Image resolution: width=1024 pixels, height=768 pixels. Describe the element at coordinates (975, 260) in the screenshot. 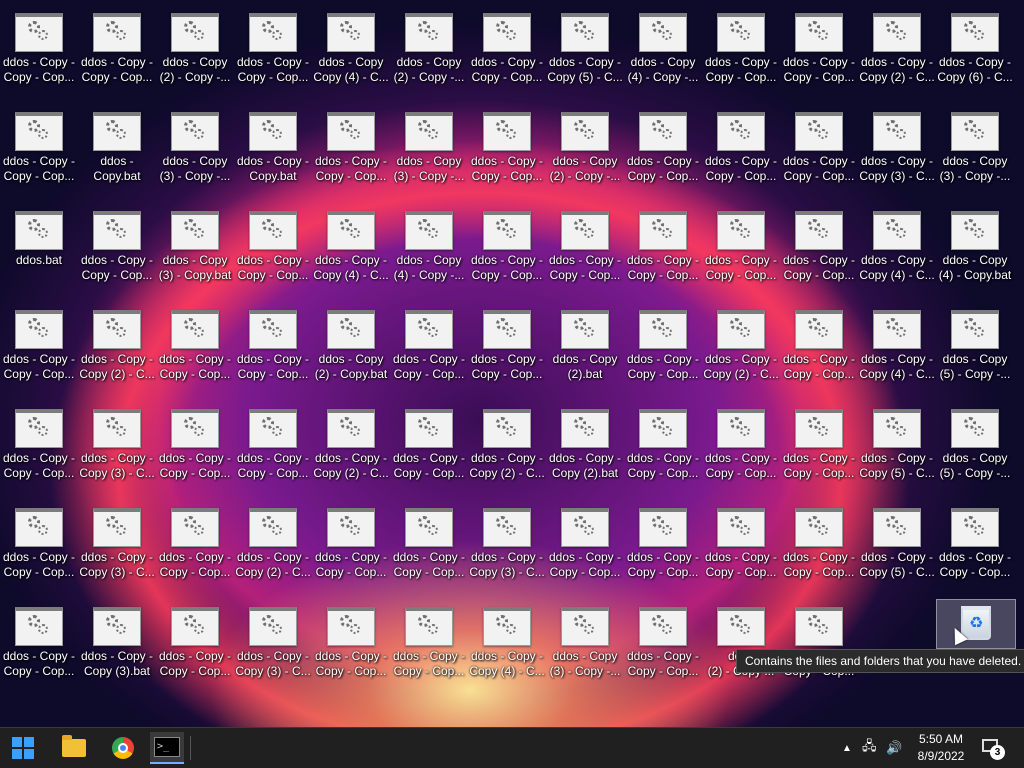

I see `file-label-line: ddos - Copy` at that location.